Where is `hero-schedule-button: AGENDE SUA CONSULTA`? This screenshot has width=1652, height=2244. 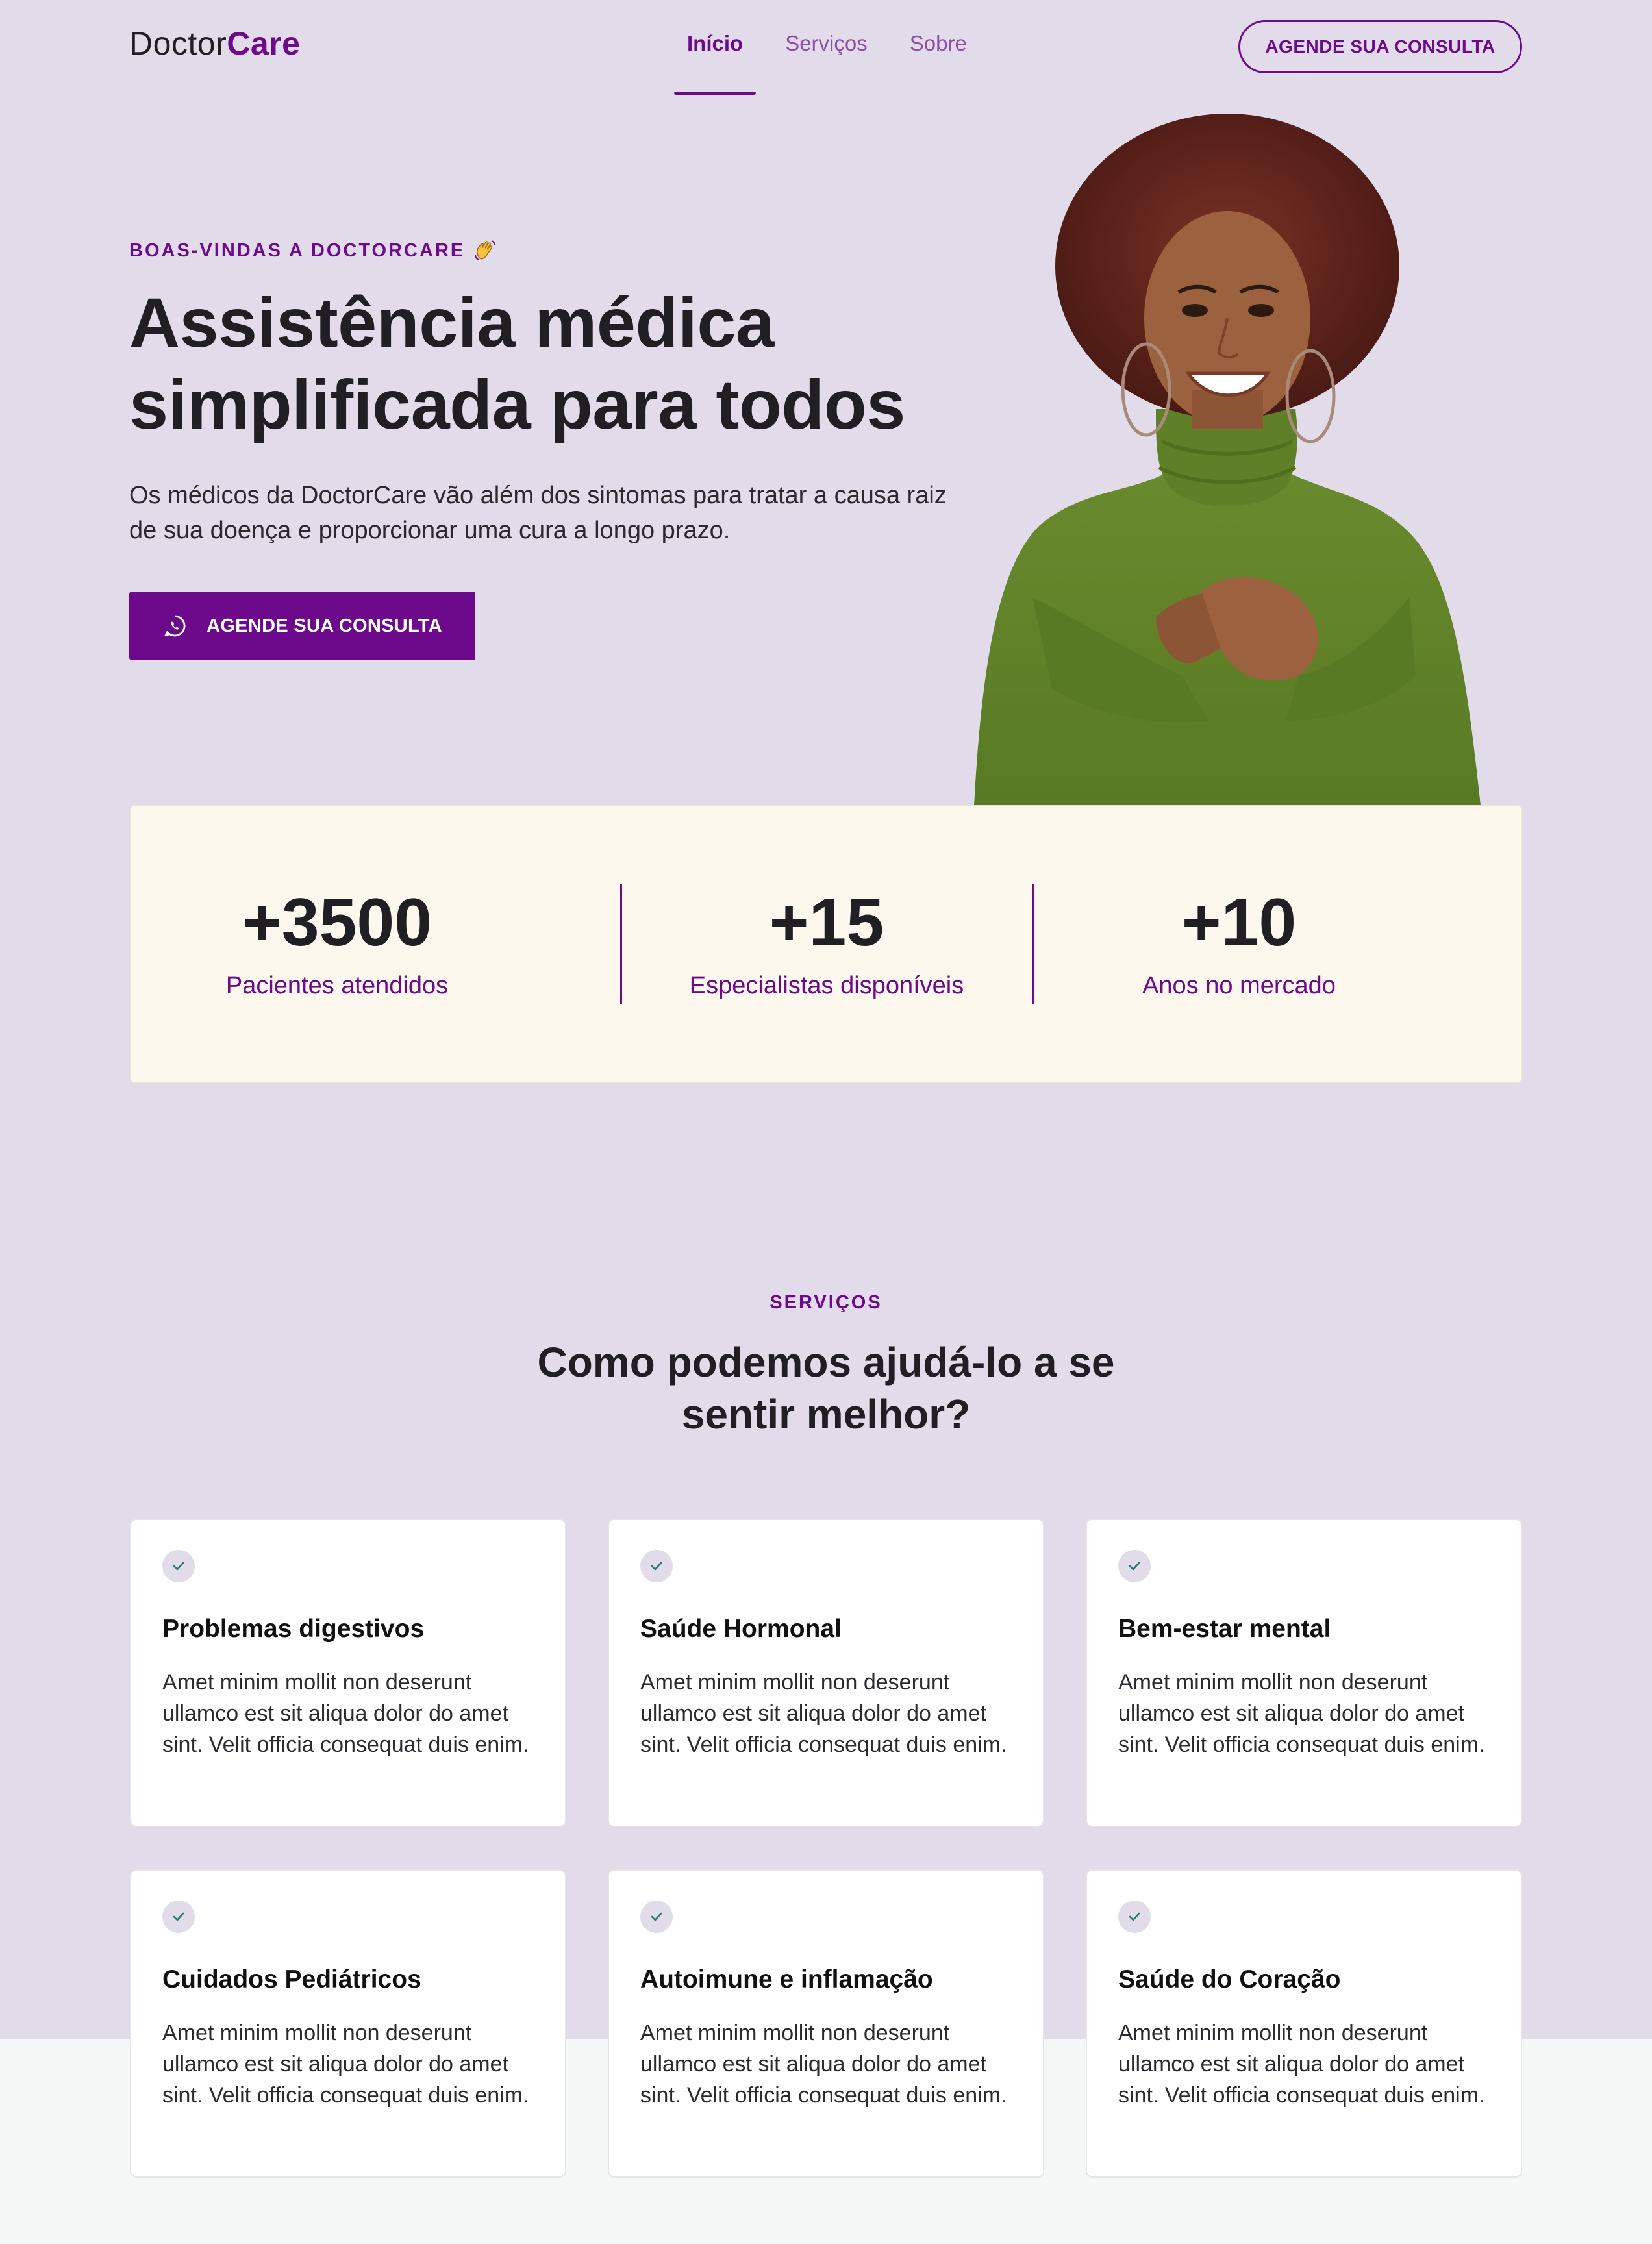 hero-schedule-button: AGENDE SUA CONSULTA is located at coordinates (302, 626).